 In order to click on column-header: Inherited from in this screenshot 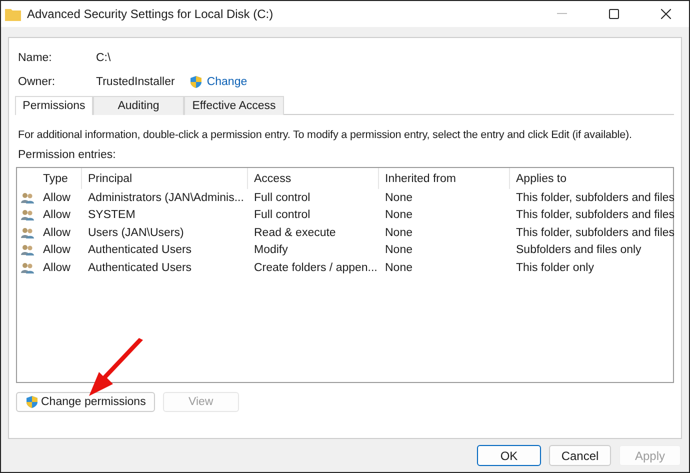, I will do `click(444, 178)`.